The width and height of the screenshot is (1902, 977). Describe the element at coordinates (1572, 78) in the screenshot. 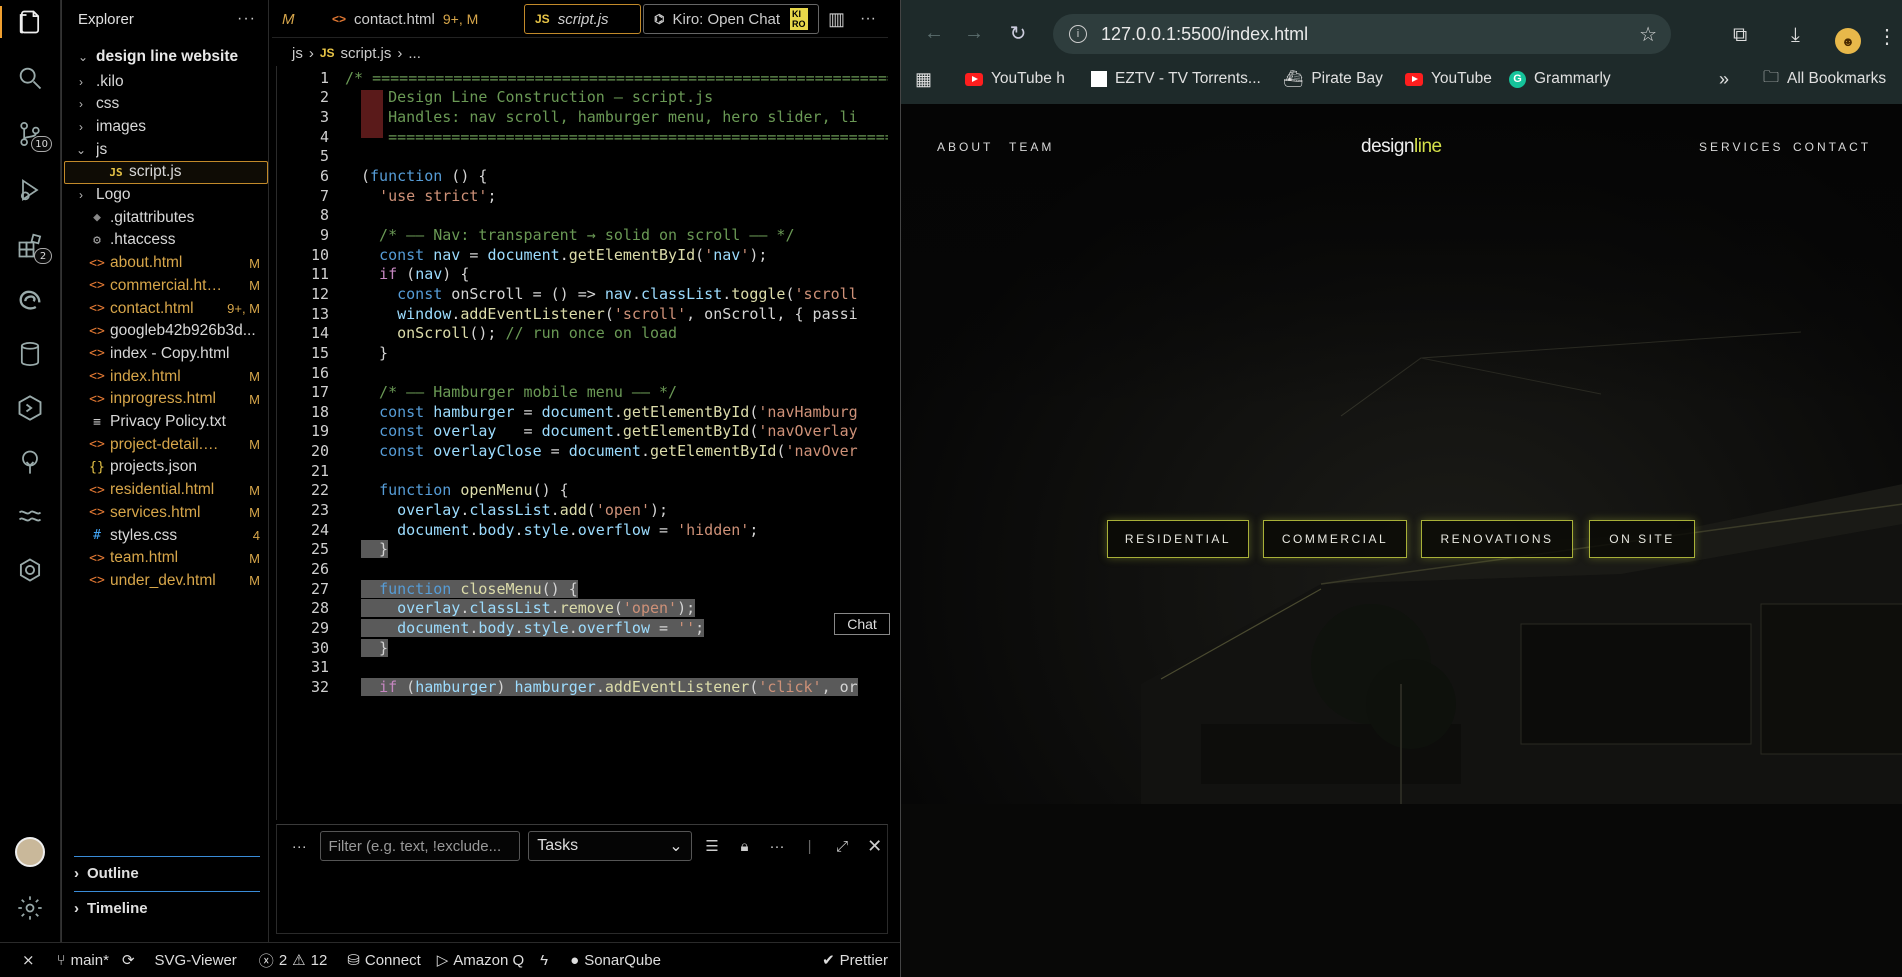

I see `bookmark-label: Grammarly` at that location.